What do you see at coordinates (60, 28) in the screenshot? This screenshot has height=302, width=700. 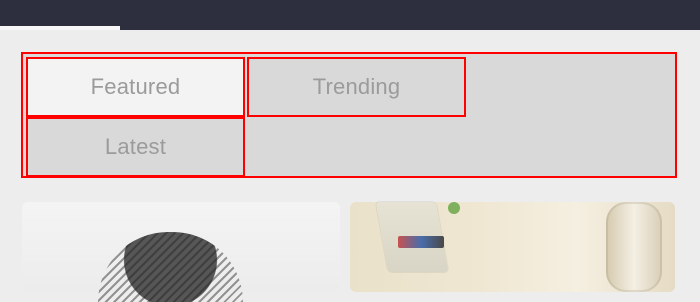 I see `topbar-active-indicator` at bounding box center [60, 28].